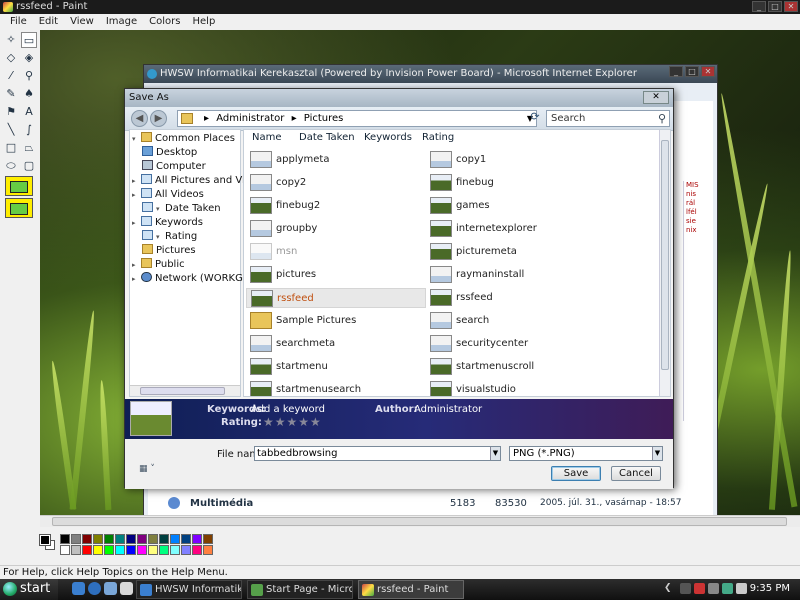 The width and height of the screenshot is (800, 600). I want to click on column-rating: Rating, so click(438, 137).